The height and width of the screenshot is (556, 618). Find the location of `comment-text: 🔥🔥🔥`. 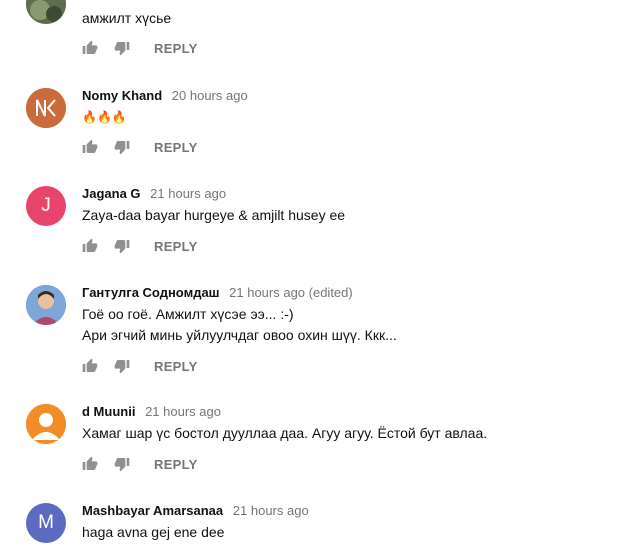

comment-text: 🔥🔥🔥 is located at coordinates (104, 117).